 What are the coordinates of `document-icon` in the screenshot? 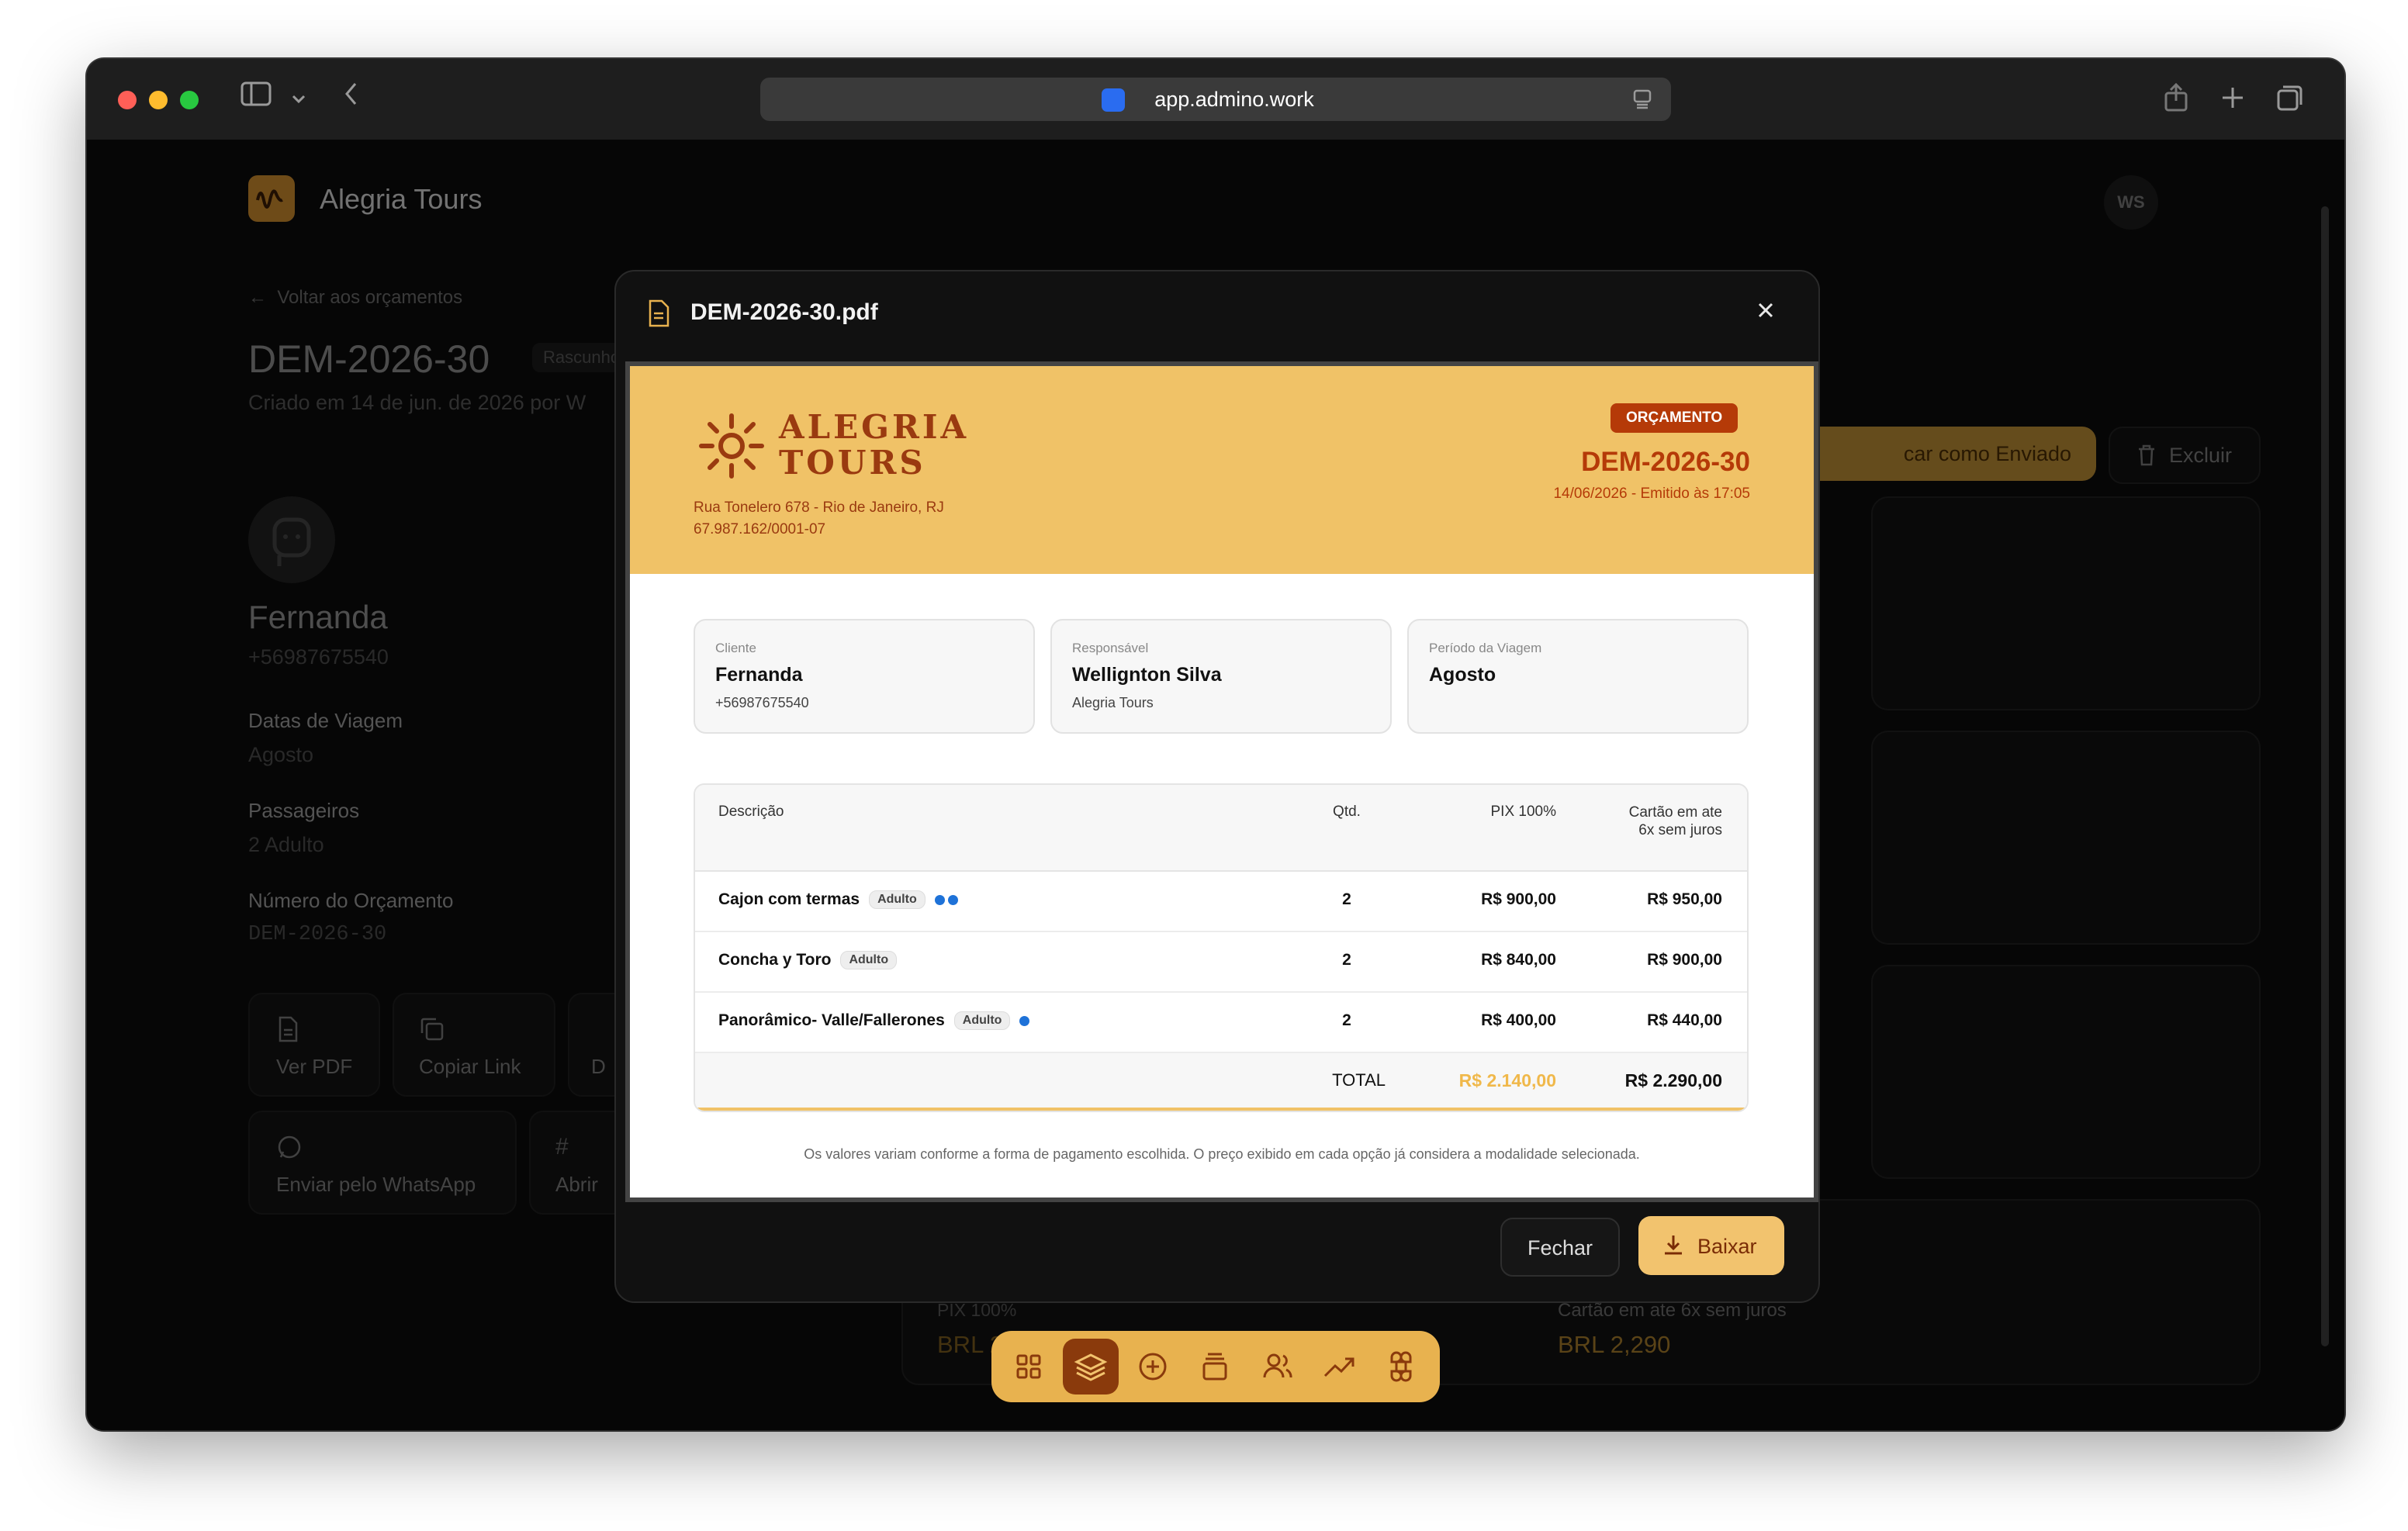 It's located at (658, 315).